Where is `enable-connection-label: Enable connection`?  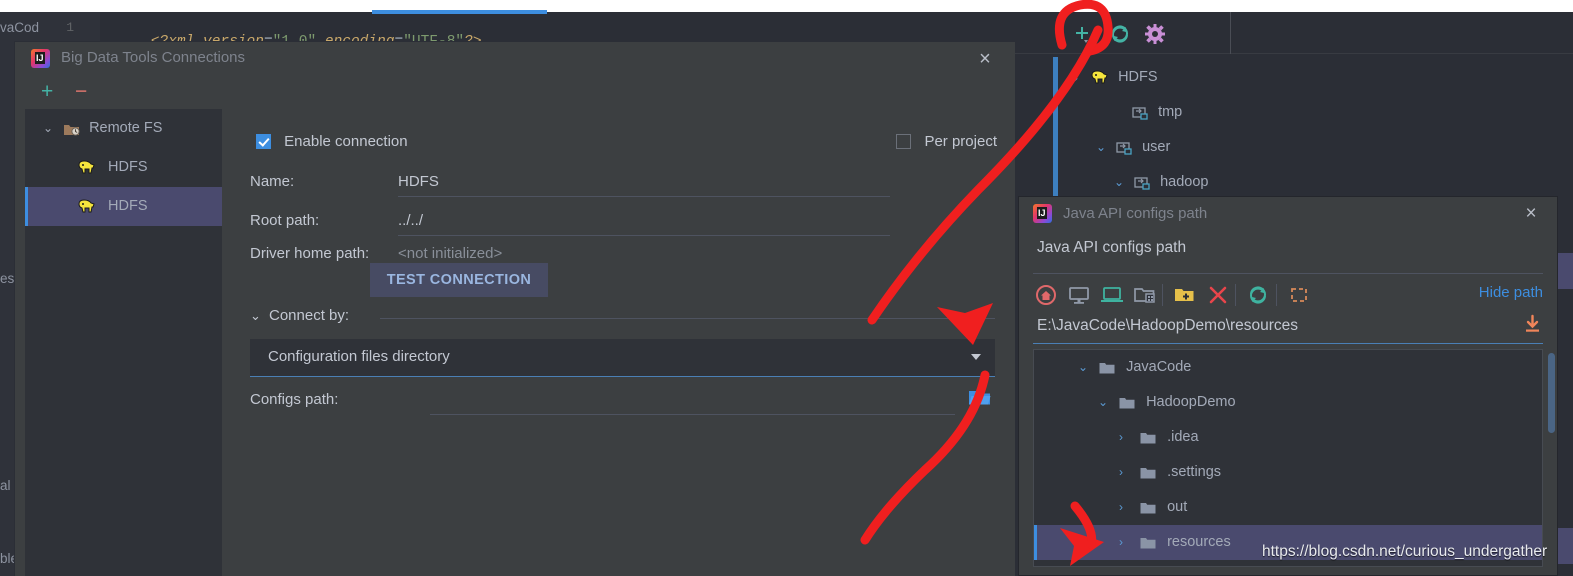
enable-connection-label: Enable connection is located at coordinates (346, 141).